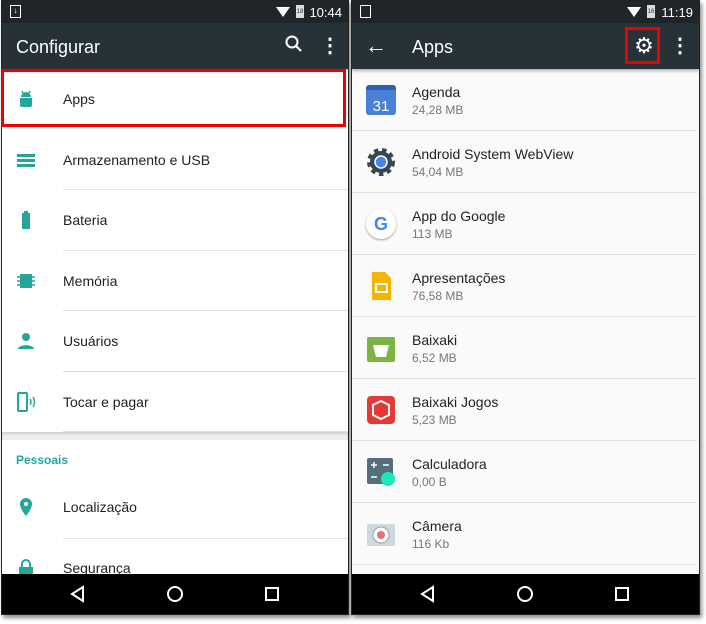 The image size is (706, 624). What do you see at coordinates (26, 401) in the screenshot?
I see `tap-pay-icon` at bounding box center [26, 401].